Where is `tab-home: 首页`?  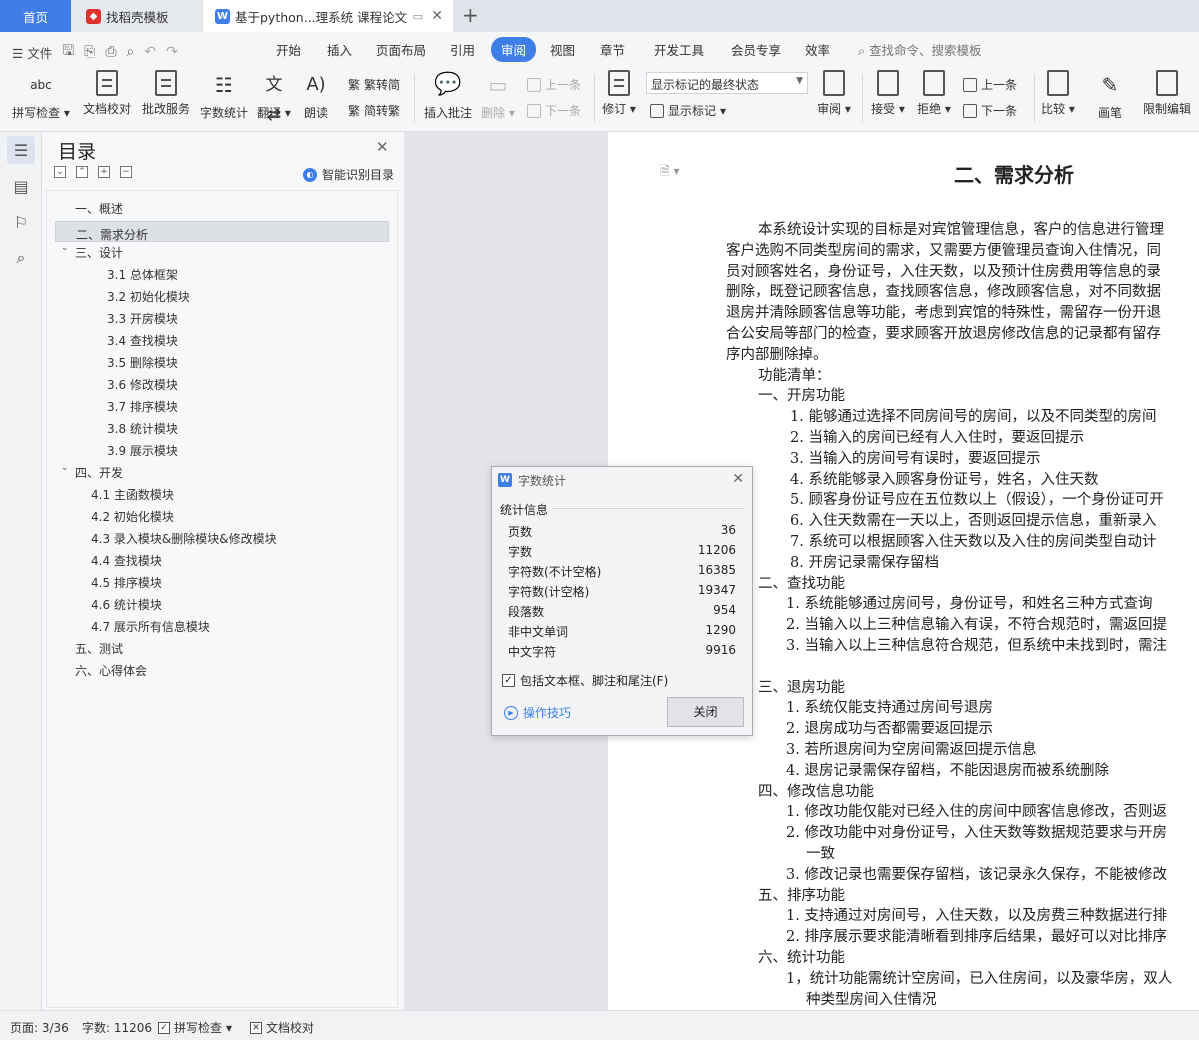 tab-home: 首页 is located at coordinates (35, 16).